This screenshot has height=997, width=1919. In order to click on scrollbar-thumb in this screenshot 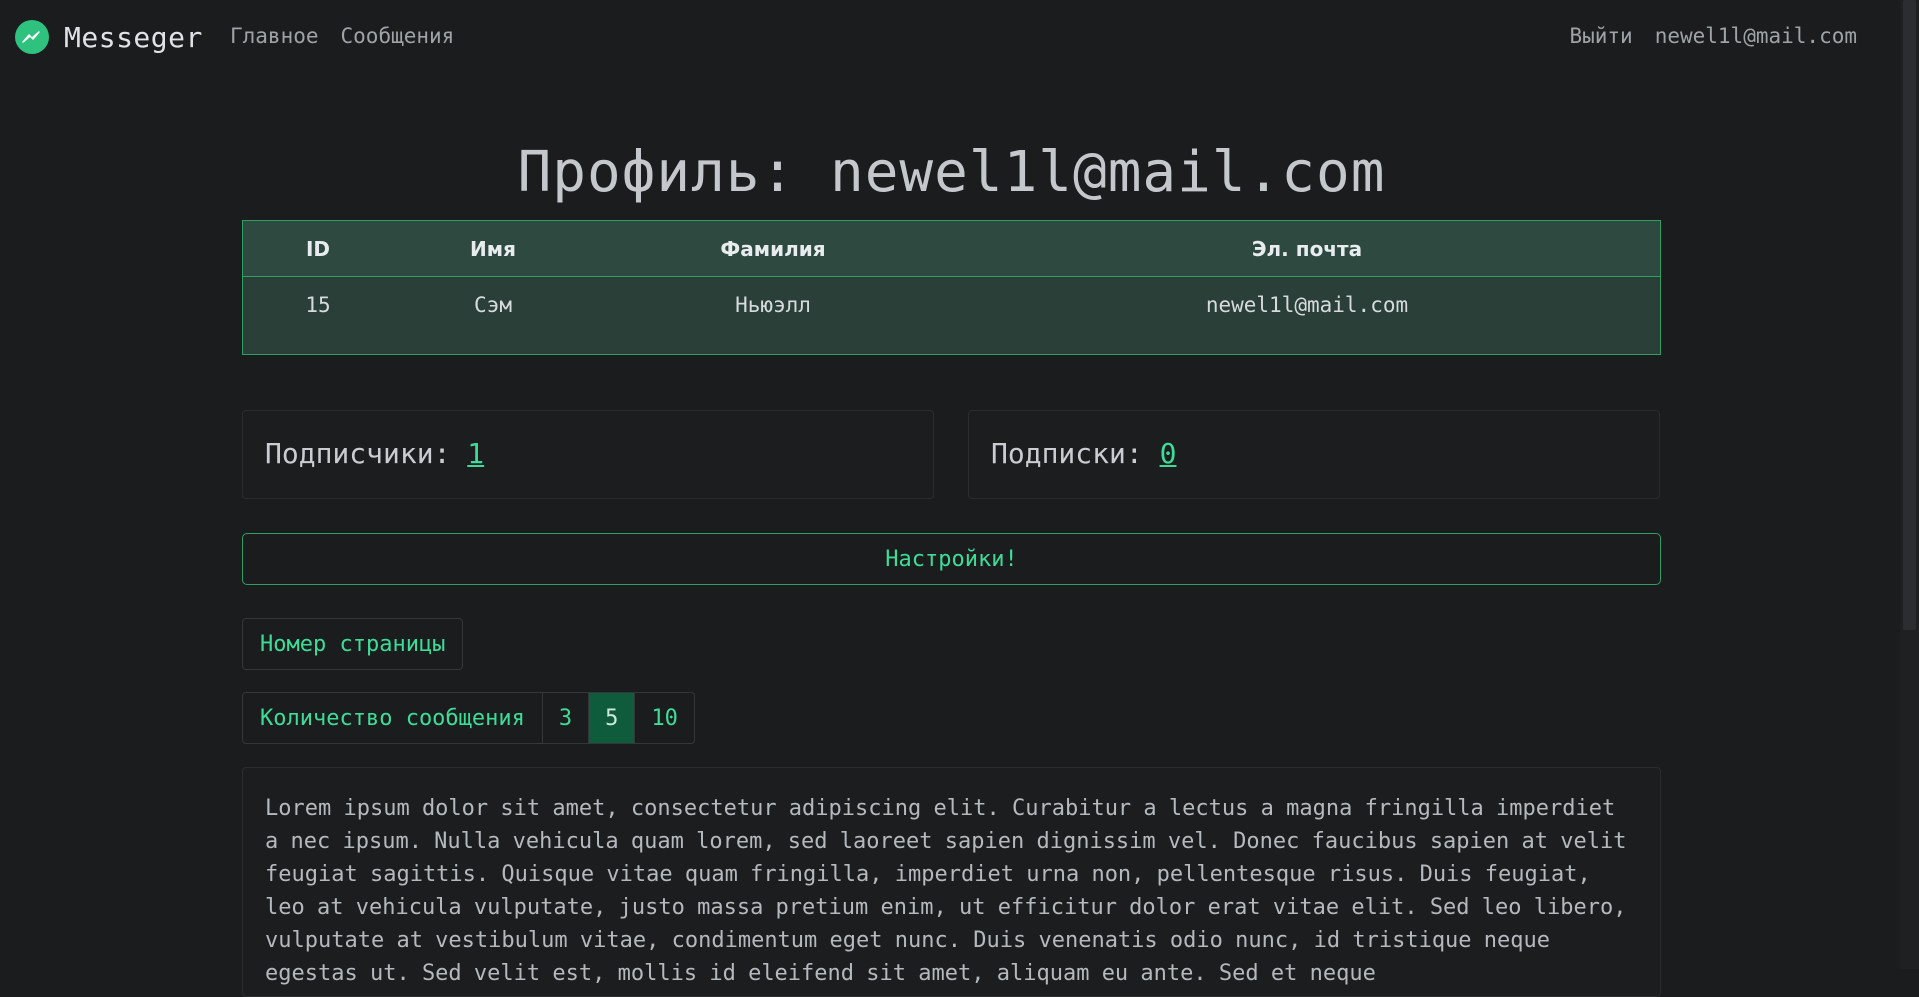, I will do `click(1909, 315)`.